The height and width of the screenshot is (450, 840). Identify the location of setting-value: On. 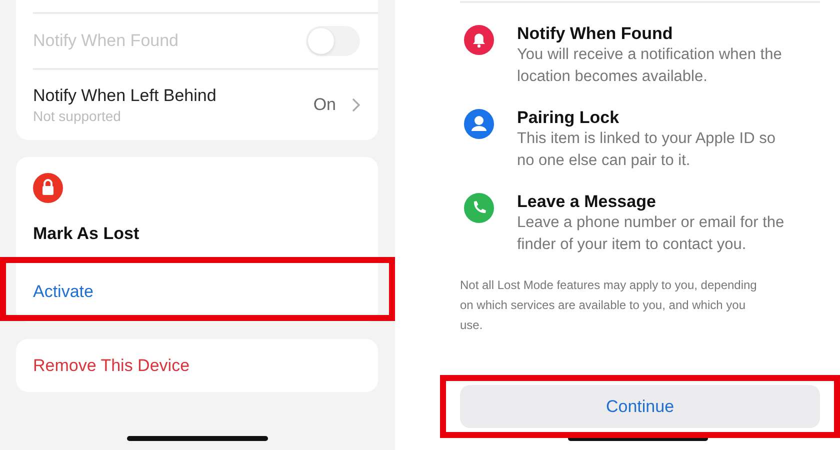
(324, 105).